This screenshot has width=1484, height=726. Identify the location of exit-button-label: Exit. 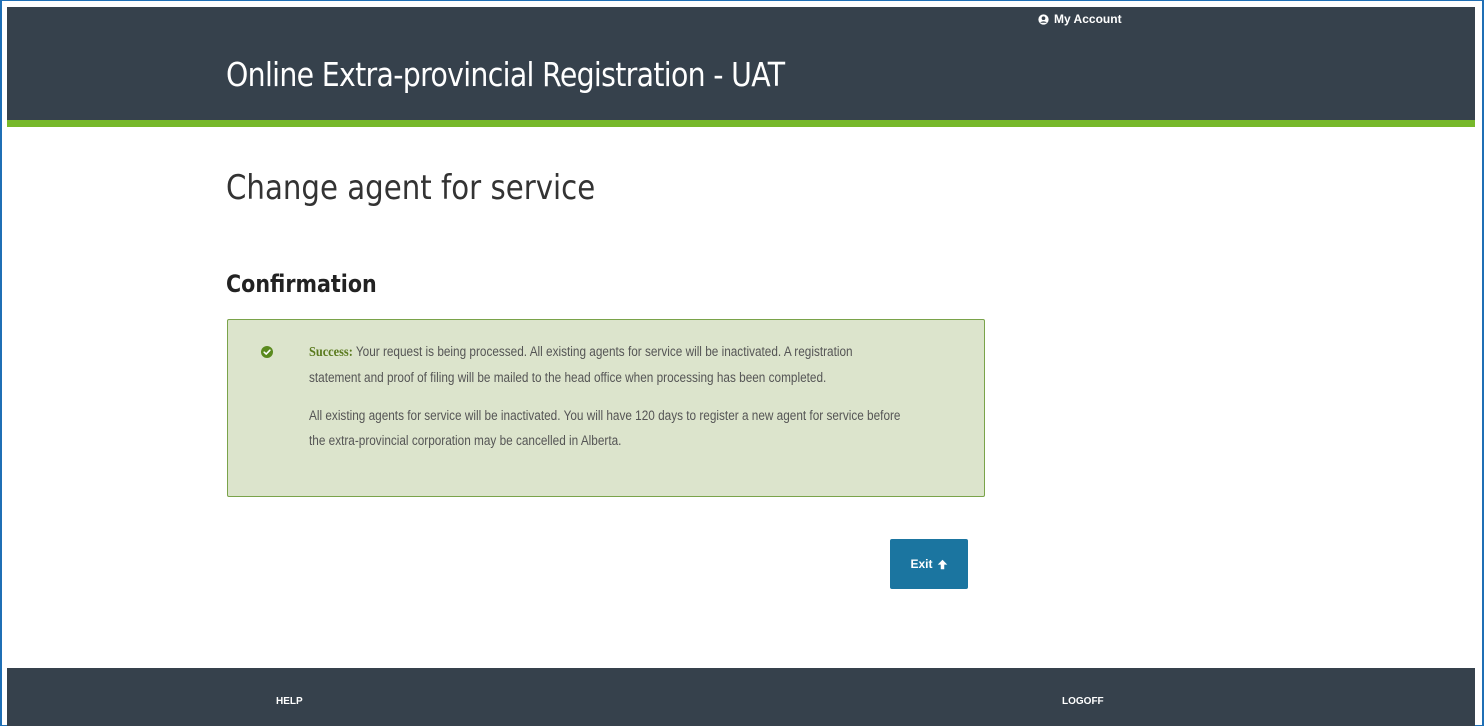
(921, 564).